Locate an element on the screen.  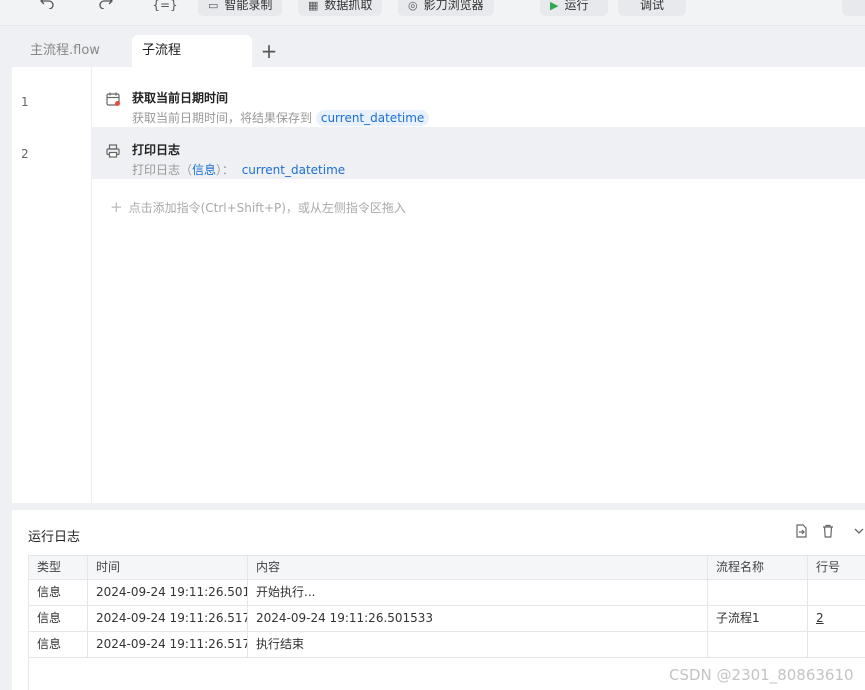
plus-icon: + is located at coordinates (116, 207).